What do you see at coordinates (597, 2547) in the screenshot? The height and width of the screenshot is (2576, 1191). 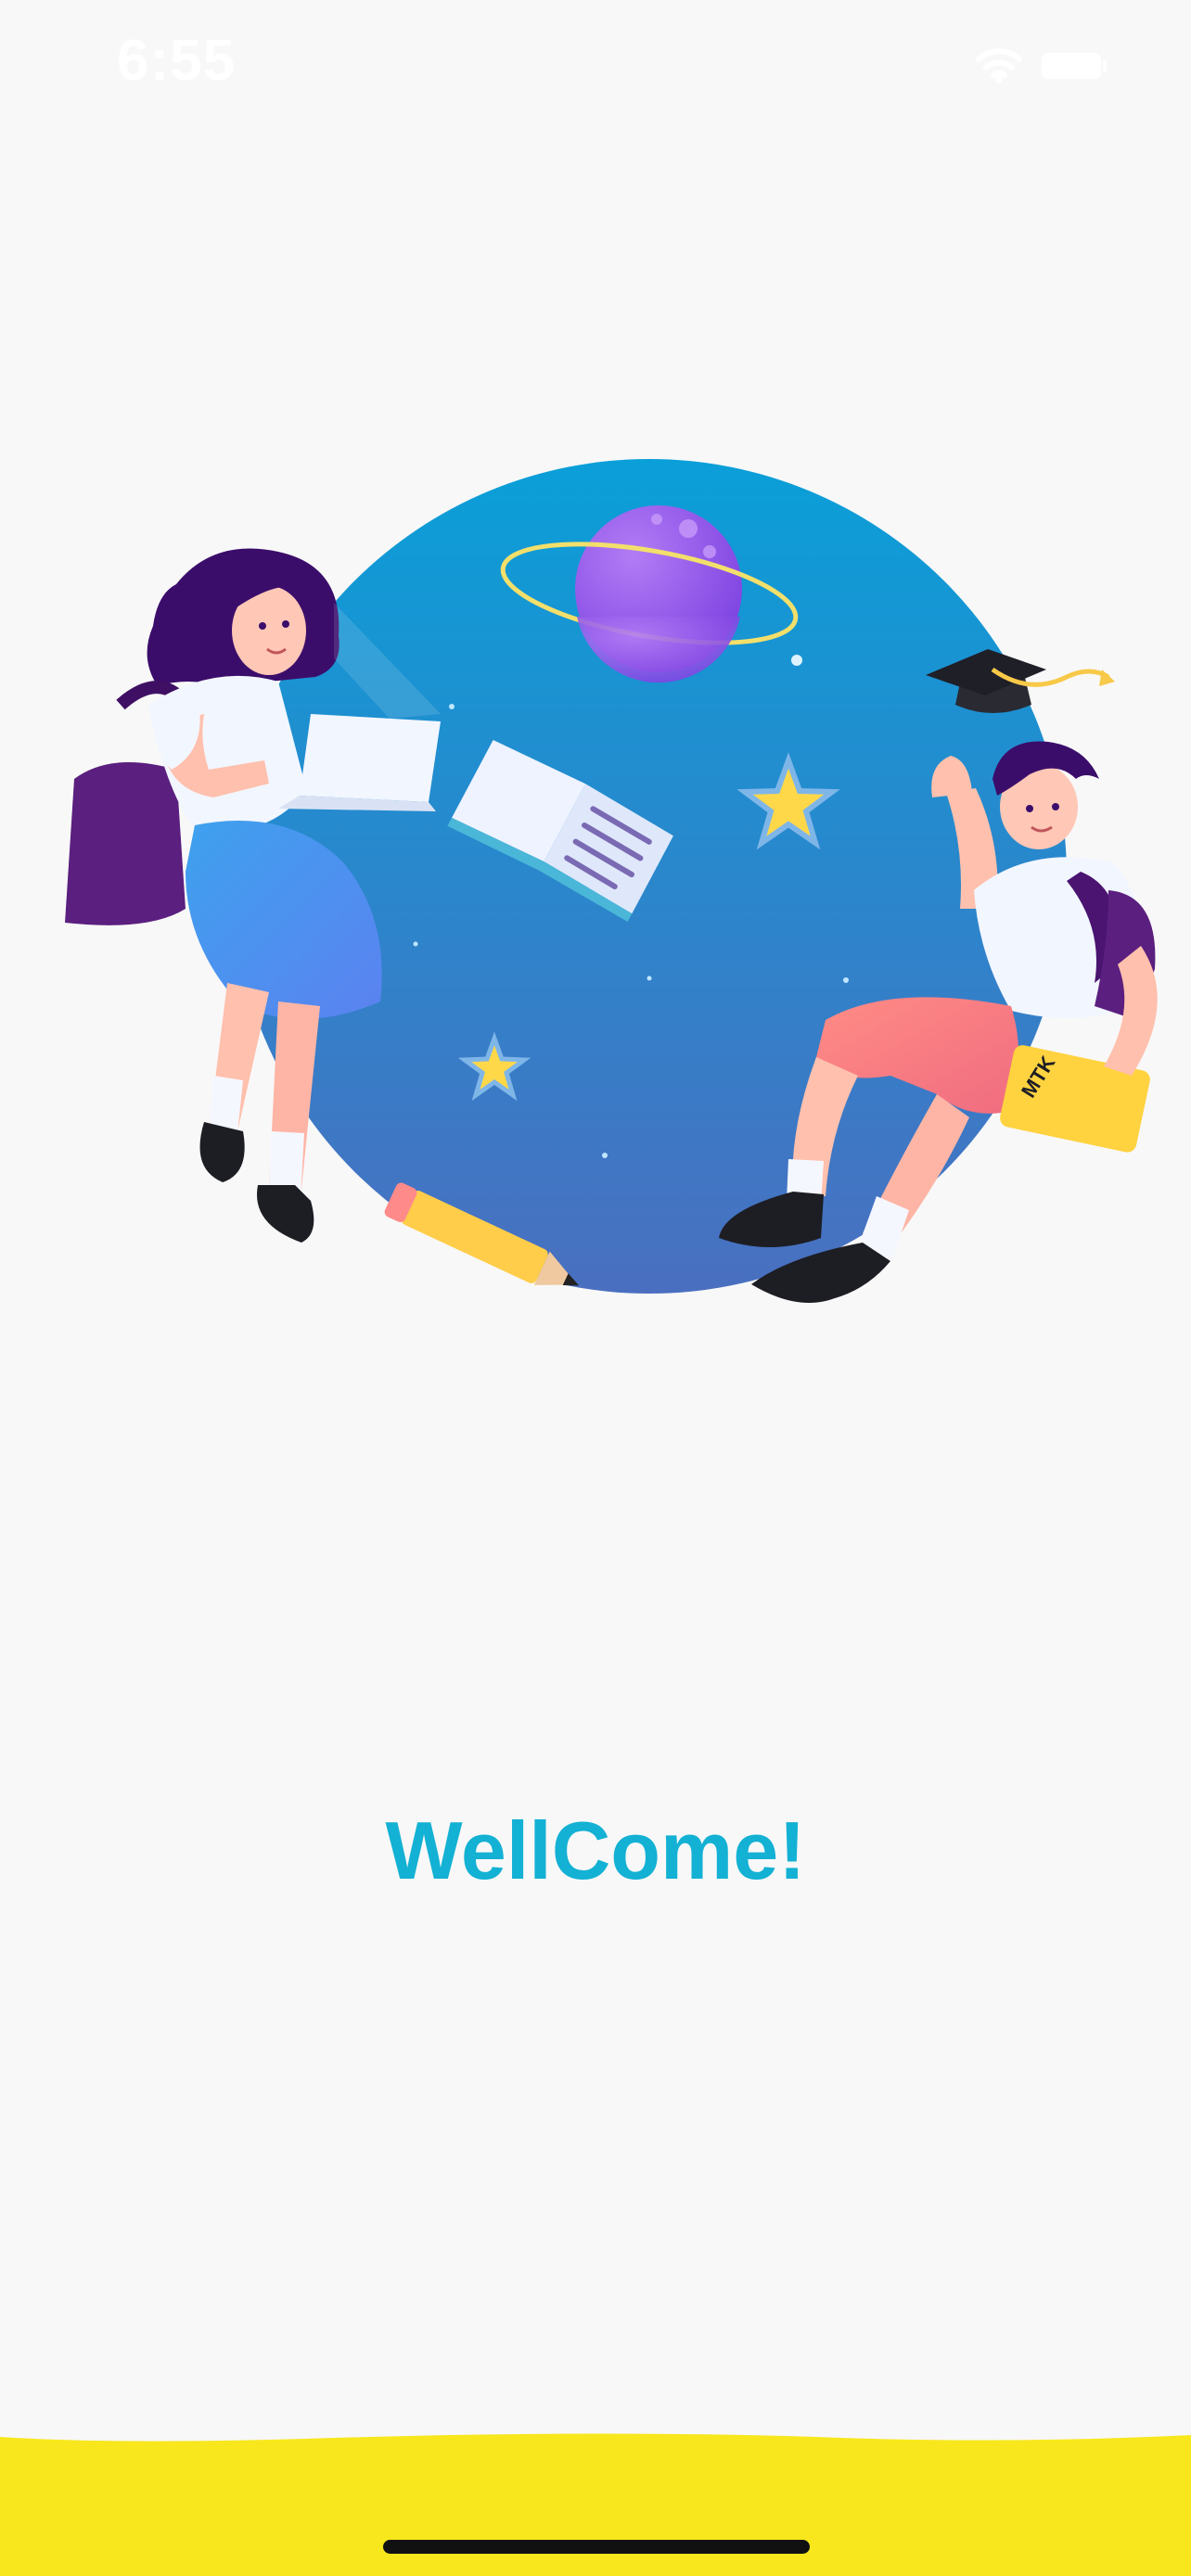 I see `home-indicator` at bounding box center [597, 2547].